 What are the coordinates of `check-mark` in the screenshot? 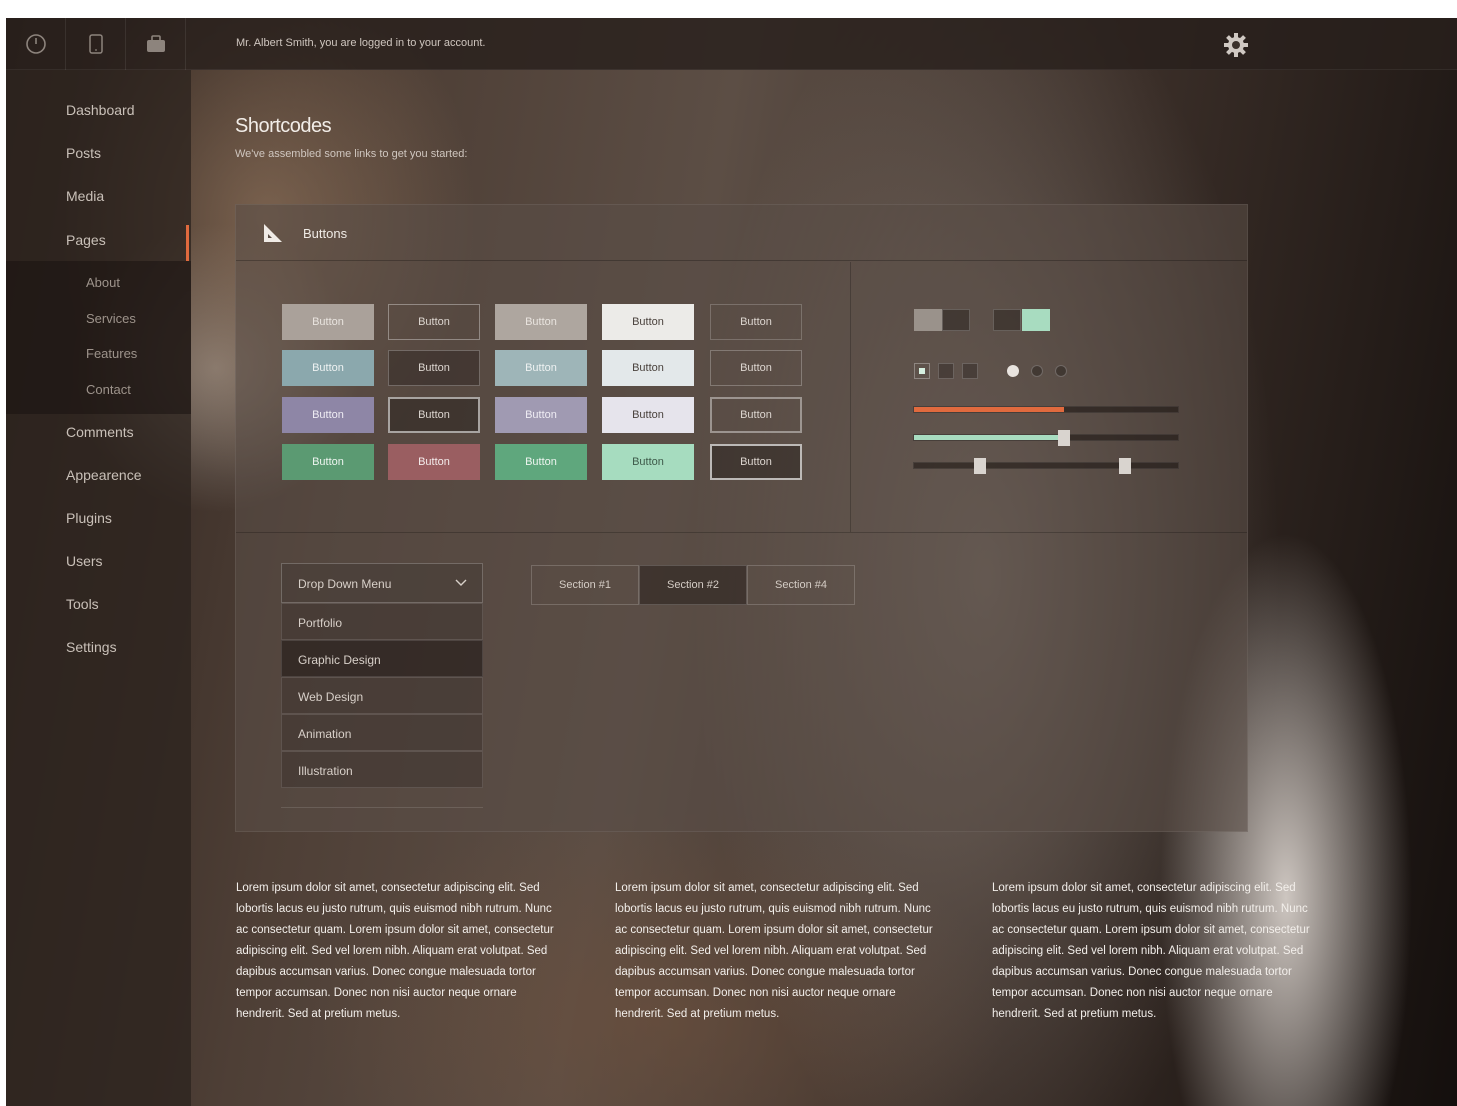 It's located at (922, 371).